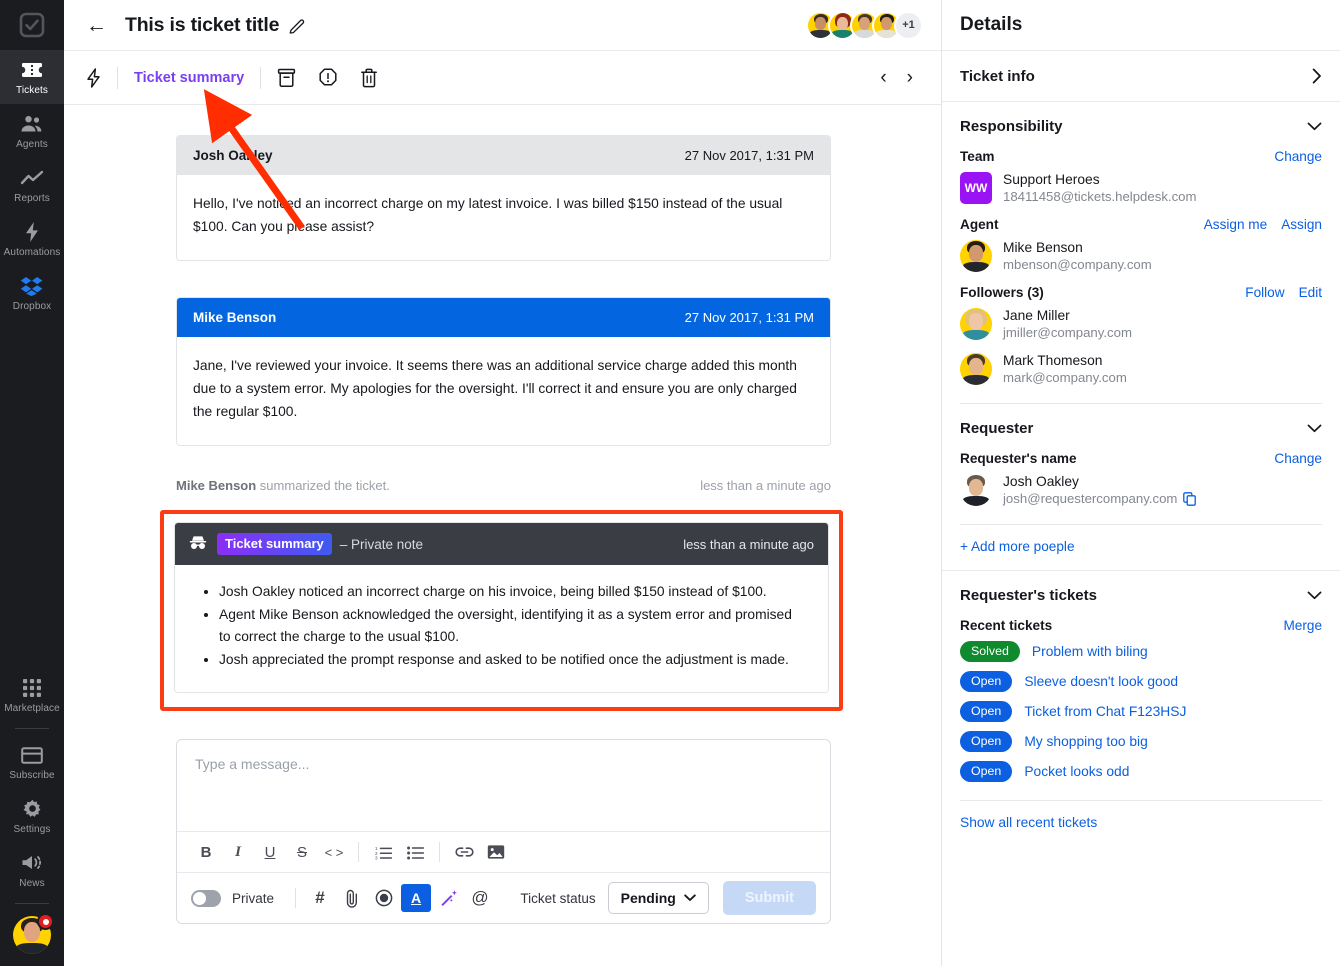 This screenshot has height=966, width=1340. What do you see at coordinates (1090, 651) in the screenshot?
I see `recent-ticket-link: Problem with biling` at bounding box center [1090, 651].